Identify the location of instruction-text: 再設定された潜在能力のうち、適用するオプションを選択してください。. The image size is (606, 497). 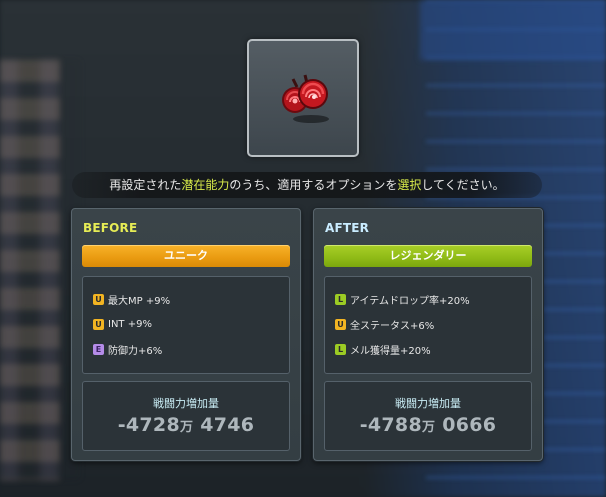
(307, 185).